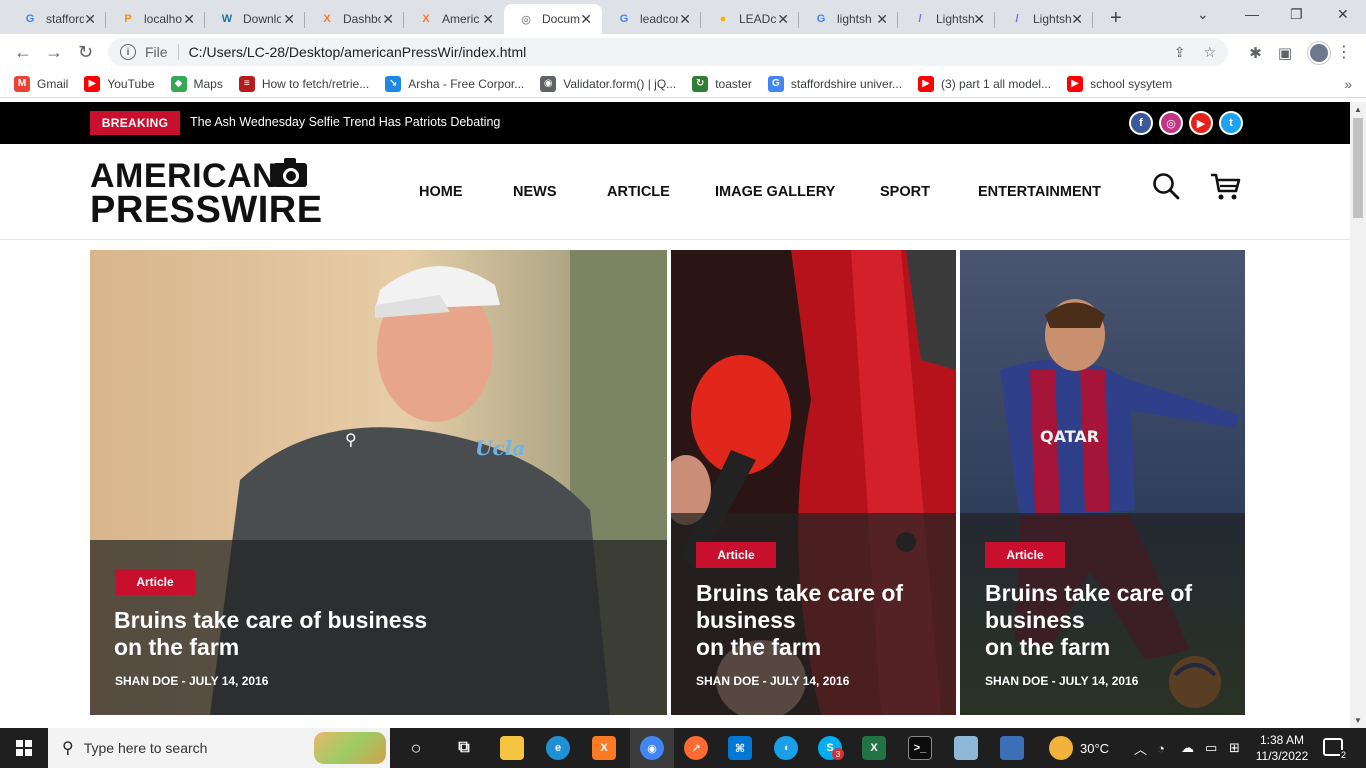 This screenshot has width=1366, height=768. I want to click on browser-tab: W Download✕, so click(255, 19).